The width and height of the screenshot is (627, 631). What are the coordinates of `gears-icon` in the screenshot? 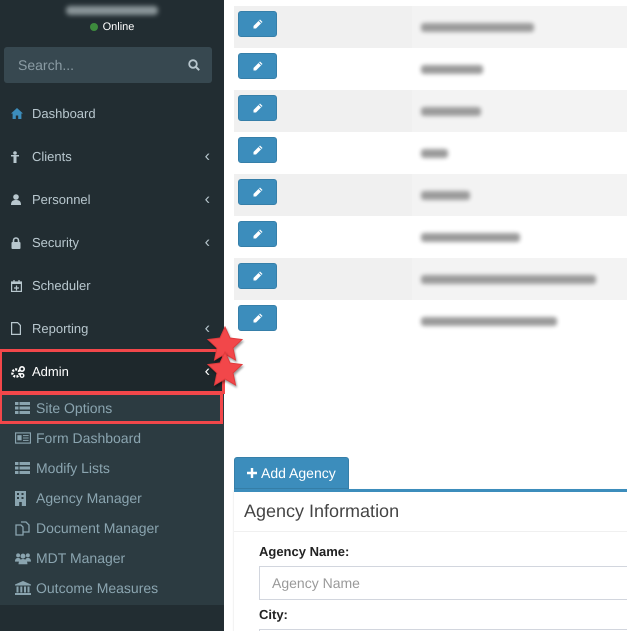 It's located at (18, 372).